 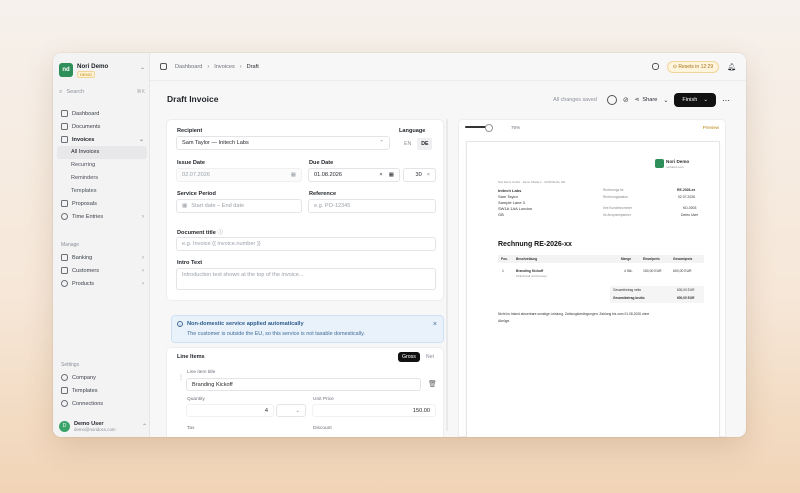 What do you see at coordinates (297, 410) in the screenshot?
I see `chevron-down-icon: ⌄` at bounding box center [297, 410].